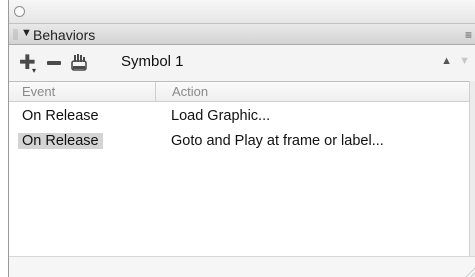 This screenshot has width=475, height=277. What do you see at coordinates (242, 63) in the screenshot?
I see `behaviors-toolbar: ✚ ▾ Symbol 1 ▲ ▼` at bounding box center [242, 63].